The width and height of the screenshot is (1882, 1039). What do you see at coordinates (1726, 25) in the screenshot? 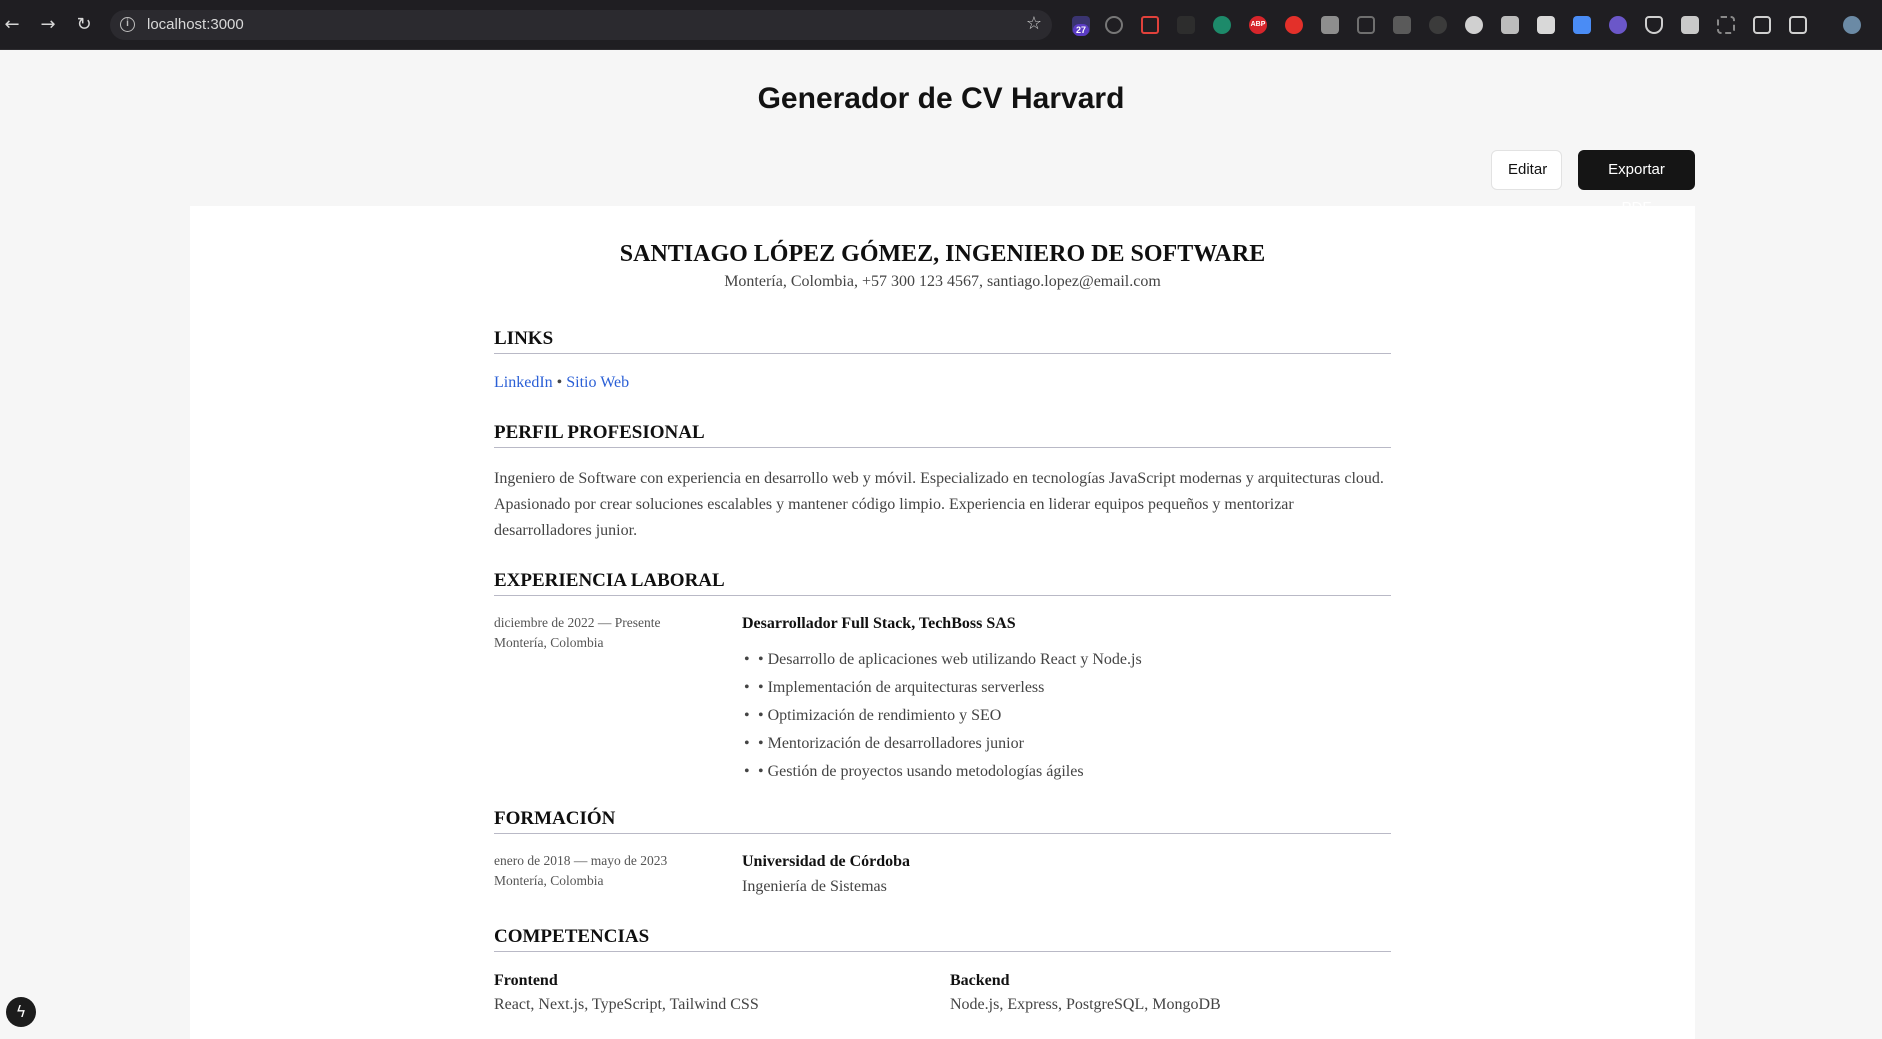
I see `screenshot-icon` at bounding box center [1726, 25].